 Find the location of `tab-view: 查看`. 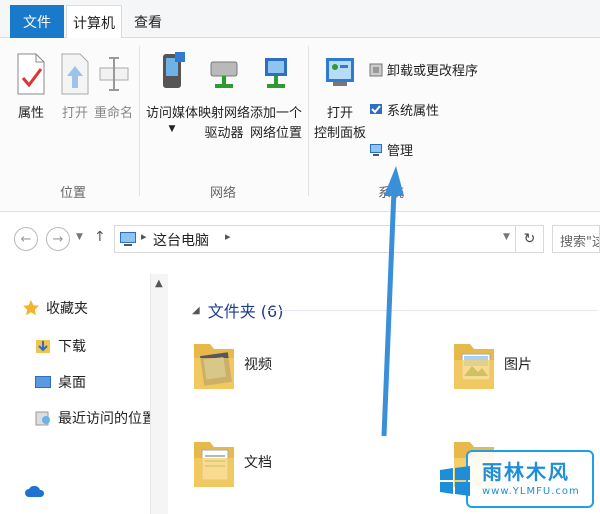

tab-view: 查看 is located at coordinates (148, 22).